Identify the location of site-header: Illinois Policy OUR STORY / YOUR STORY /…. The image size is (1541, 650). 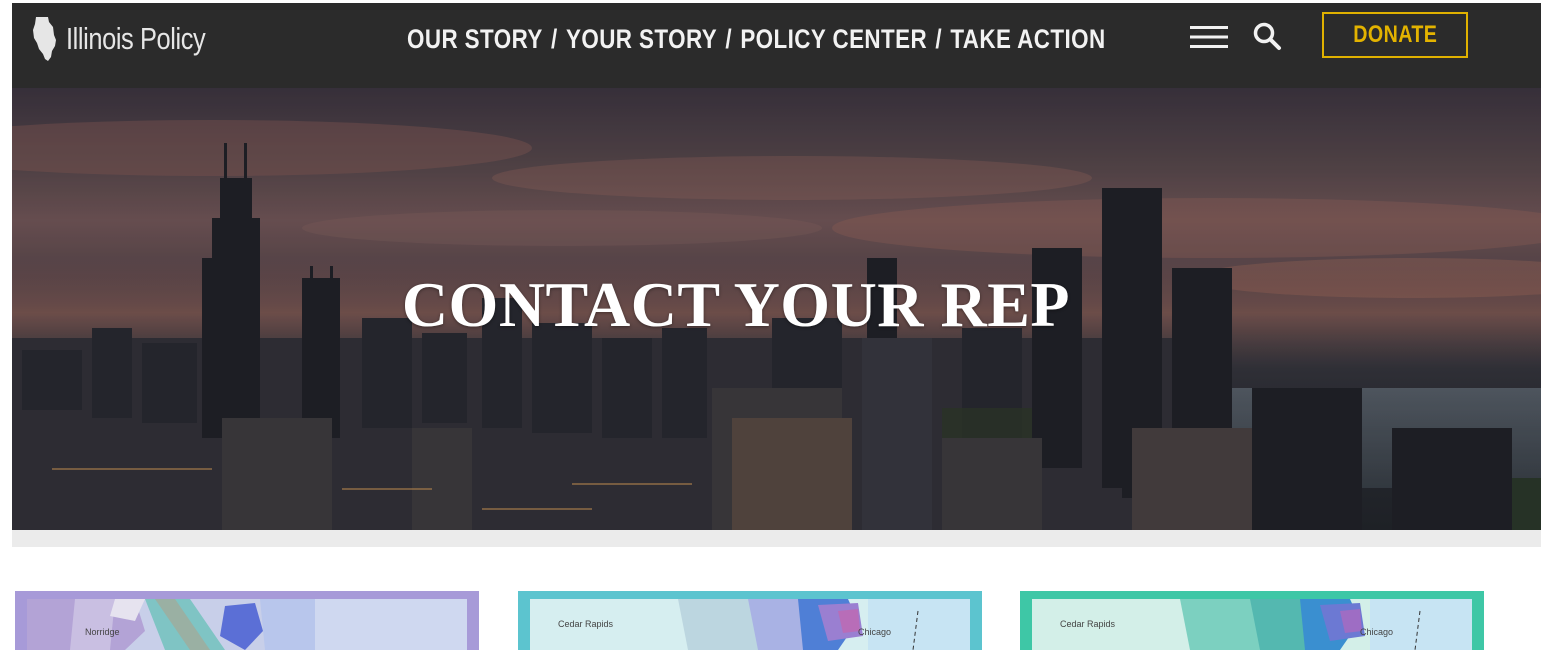
(776, 45).